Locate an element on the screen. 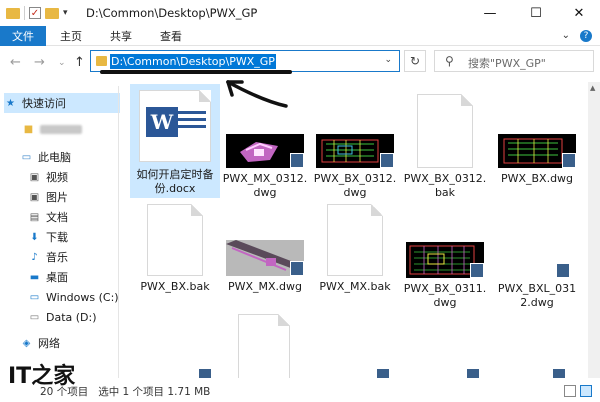  sidebar-item-documents: ▤ 文档 is located at coordinates (48, 217).